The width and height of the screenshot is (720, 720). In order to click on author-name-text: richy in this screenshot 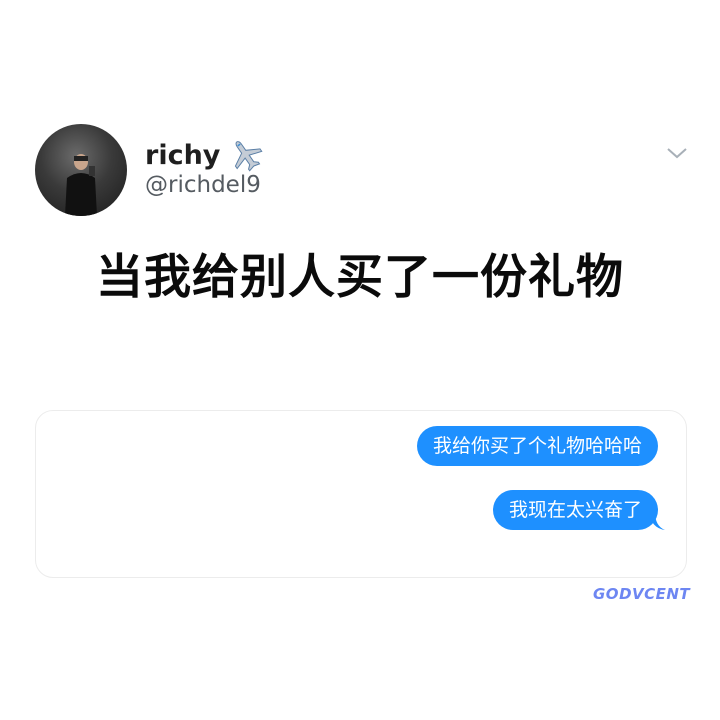, I will do `click(183, 155)`.